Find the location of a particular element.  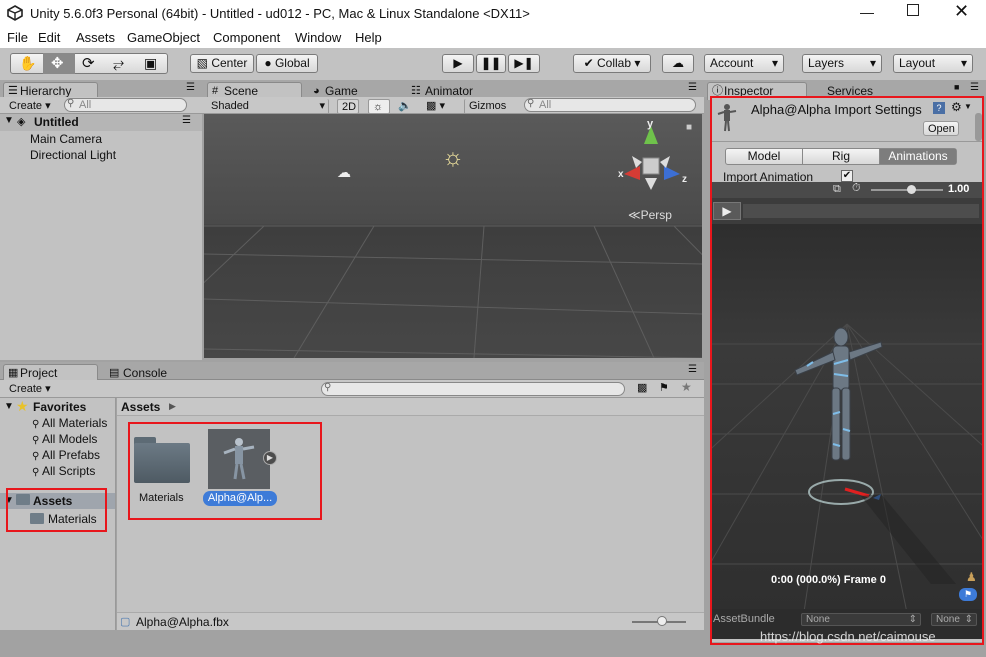

breadcrumb-assets: Assets is located at coordinates (140, 407).